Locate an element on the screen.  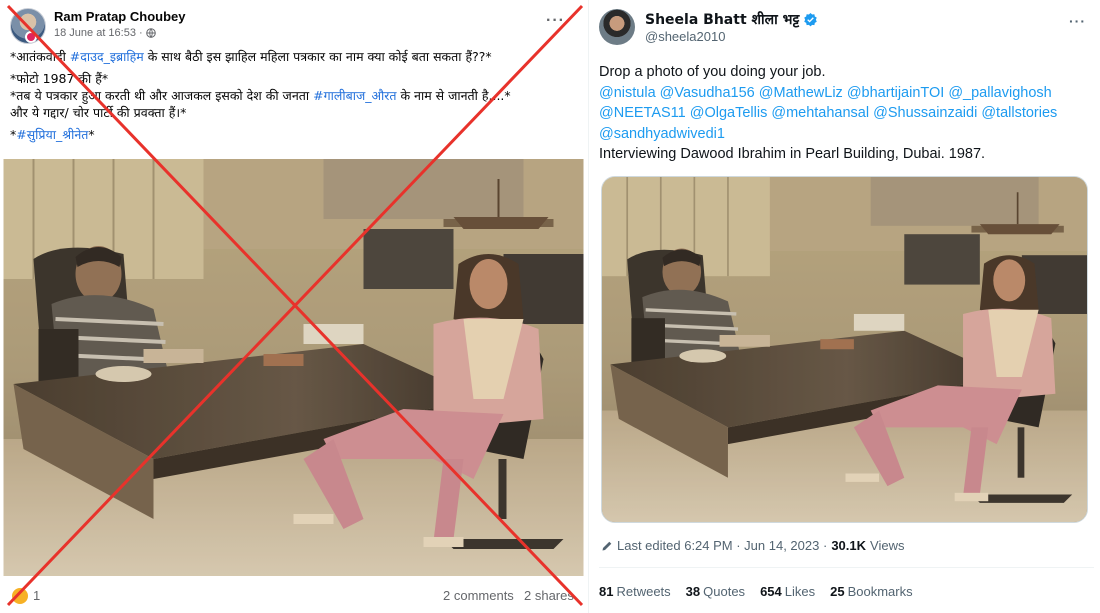
quotes-stat: 38 Quotes is located at coordinates (715, 591).